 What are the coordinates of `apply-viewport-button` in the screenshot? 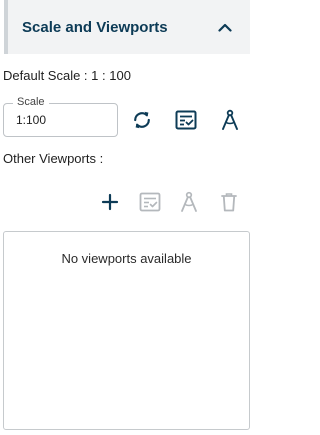 It's located at (150, 202).